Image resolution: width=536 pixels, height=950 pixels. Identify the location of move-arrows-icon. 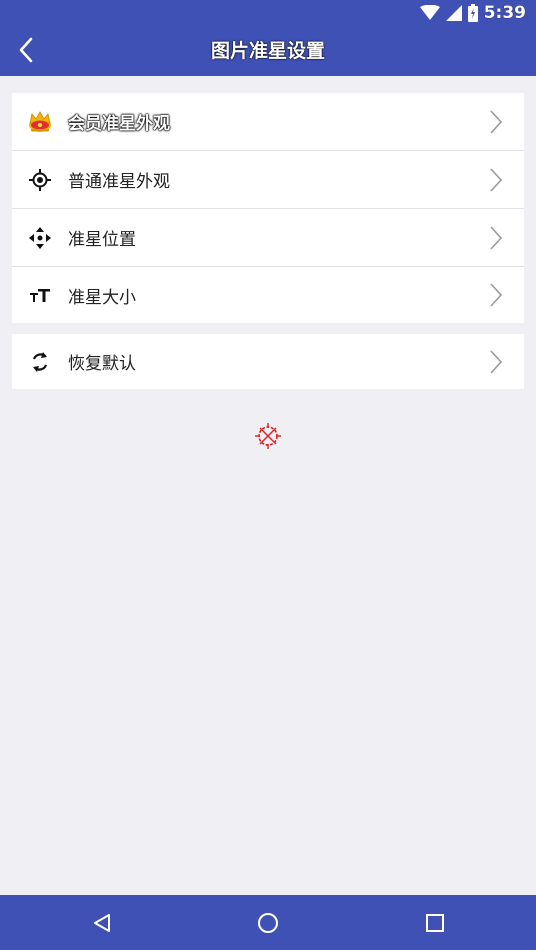
(40, 237).